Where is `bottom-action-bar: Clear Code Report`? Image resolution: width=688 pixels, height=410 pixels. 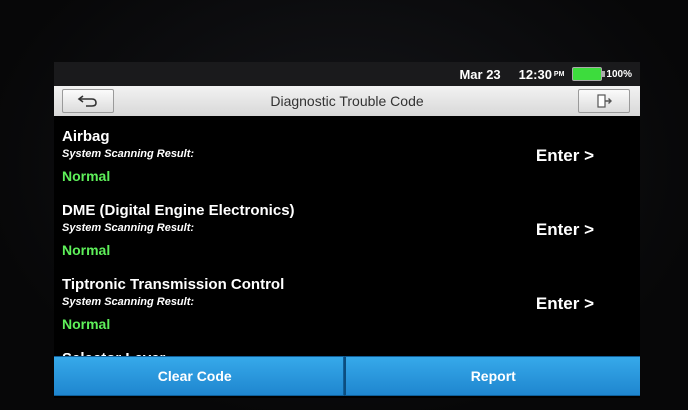
bottom-action-bar: Clear Code Report is located at coordinates (347, 376).